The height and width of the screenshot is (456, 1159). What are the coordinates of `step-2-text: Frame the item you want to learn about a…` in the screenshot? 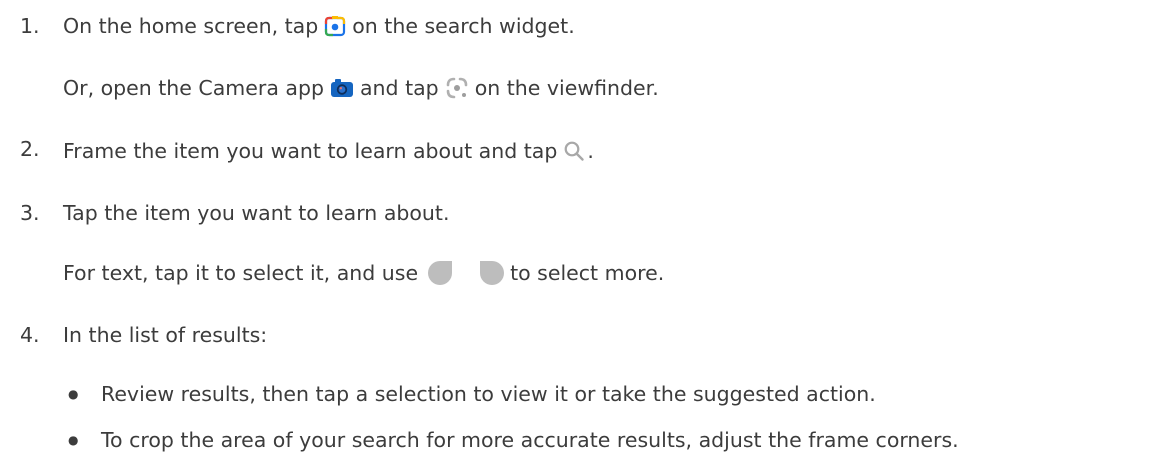 It's located at (328, 151).